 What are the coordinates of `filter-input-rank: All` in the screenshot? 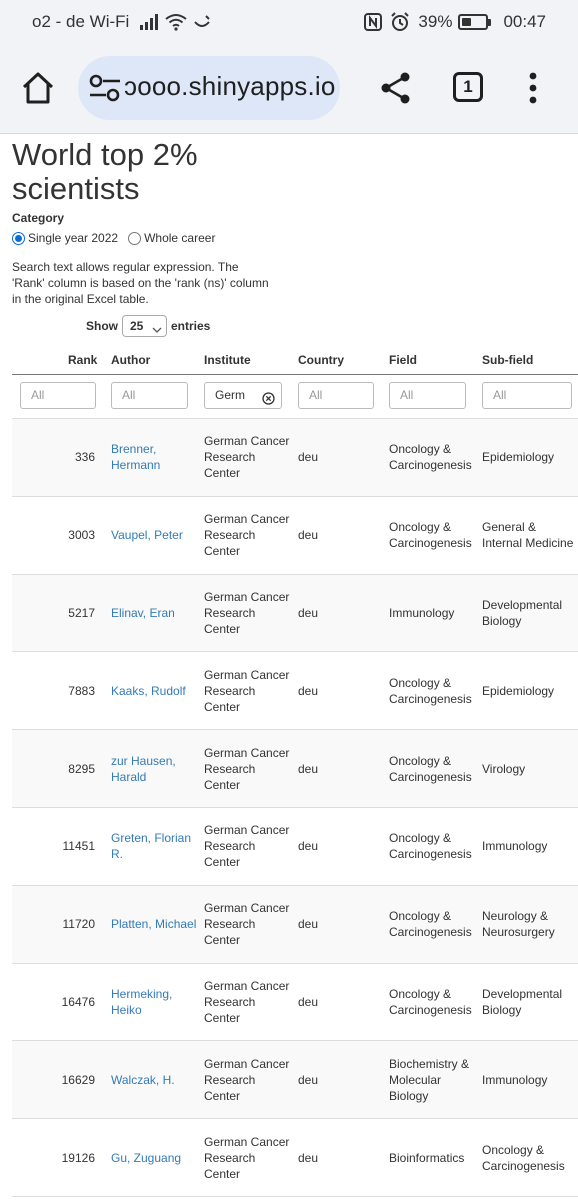 It's located at (58, 395).